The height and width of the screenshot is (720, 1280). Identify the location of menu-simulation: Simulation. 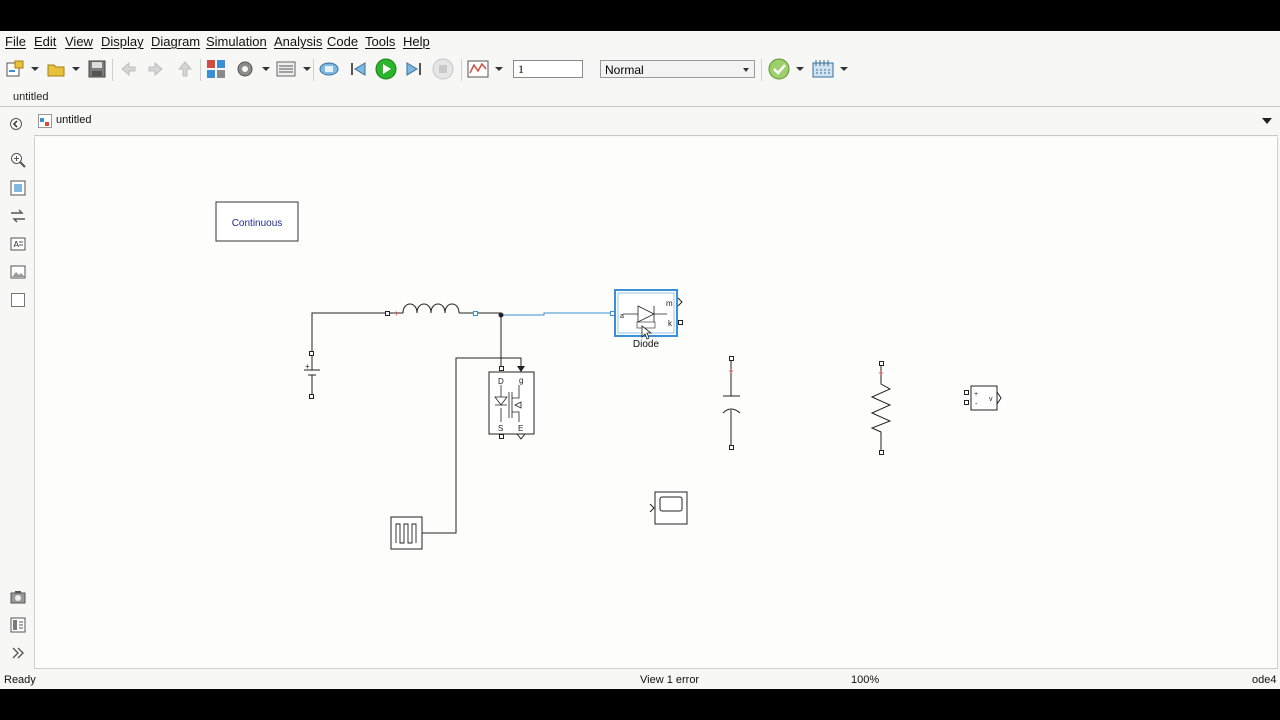
(236, 41).